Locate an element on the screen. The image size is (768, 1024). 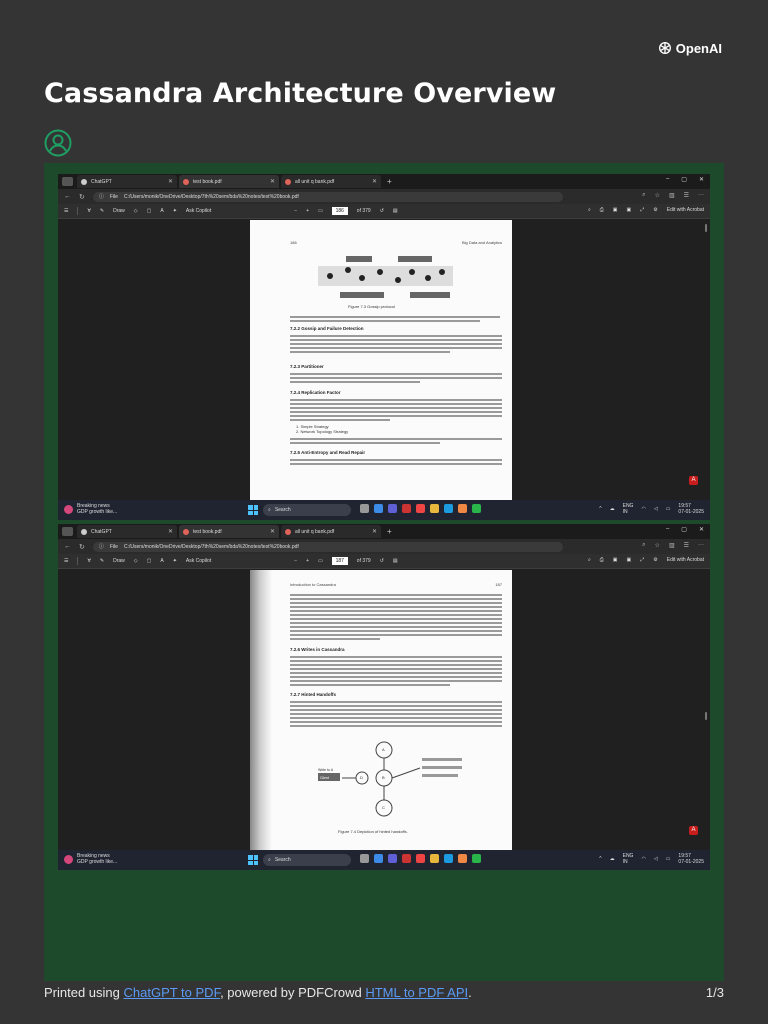
page-view-icon: ▤ is located at coordinates (395, 561).